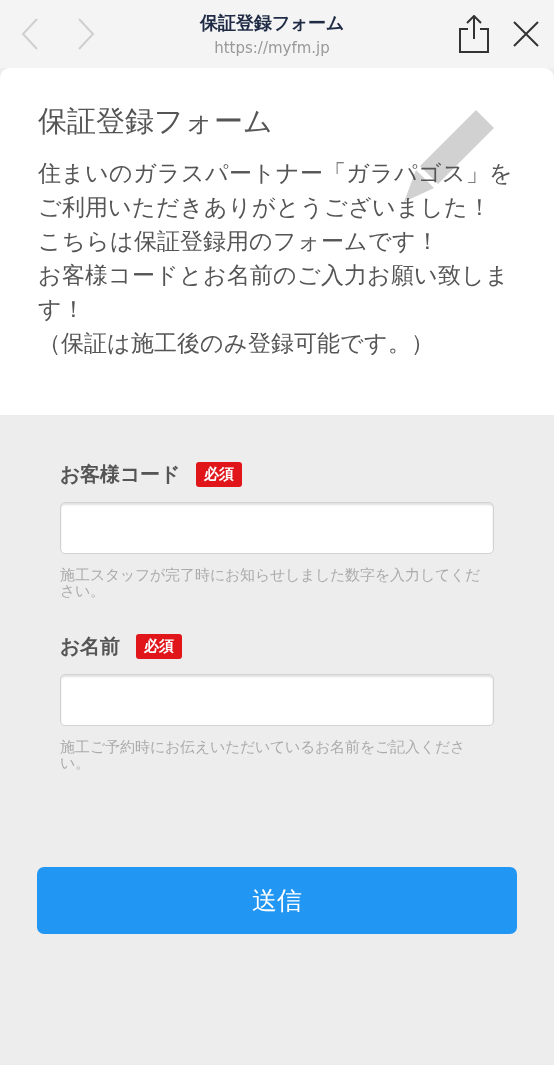  Describe the element at coordinates (272, 48) in the screenshot. I see `page-url: https://myfm.jp` at that location.